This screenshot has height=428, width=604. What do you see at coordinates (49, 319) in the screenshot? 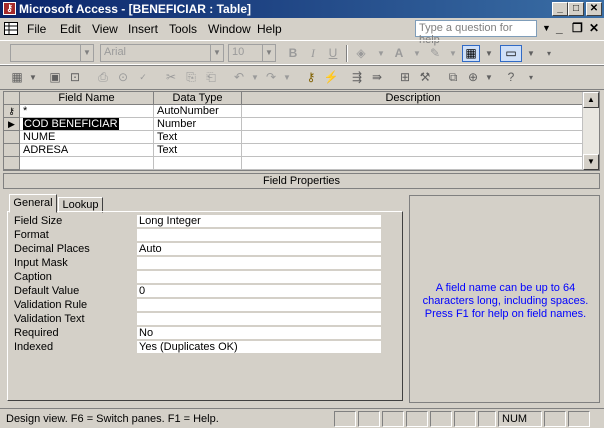
I see `property-label: Validation Text` at bounding box center [49, 319].